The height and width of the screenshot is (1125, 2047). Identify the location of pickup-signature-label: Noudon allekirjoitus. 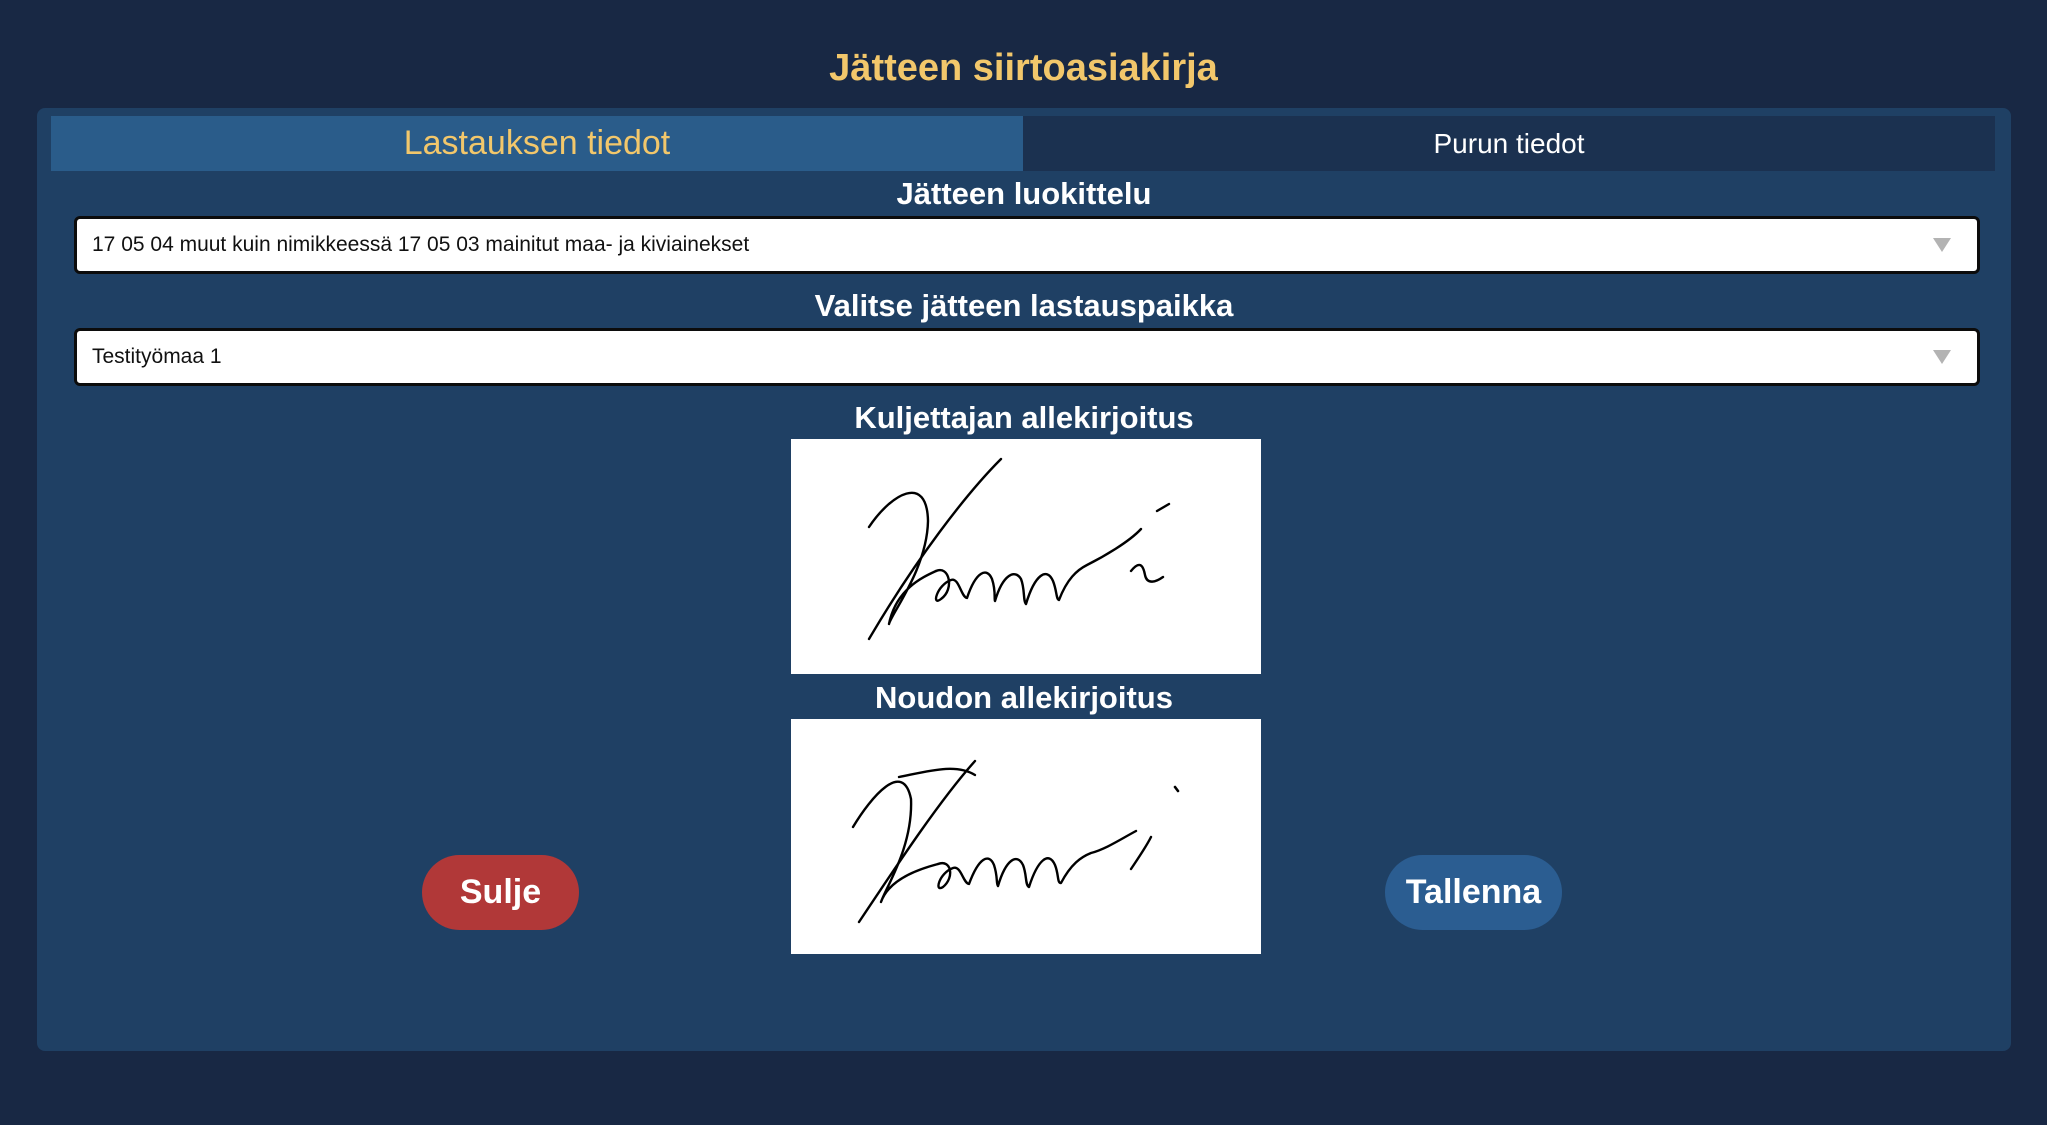
(1024, 697).